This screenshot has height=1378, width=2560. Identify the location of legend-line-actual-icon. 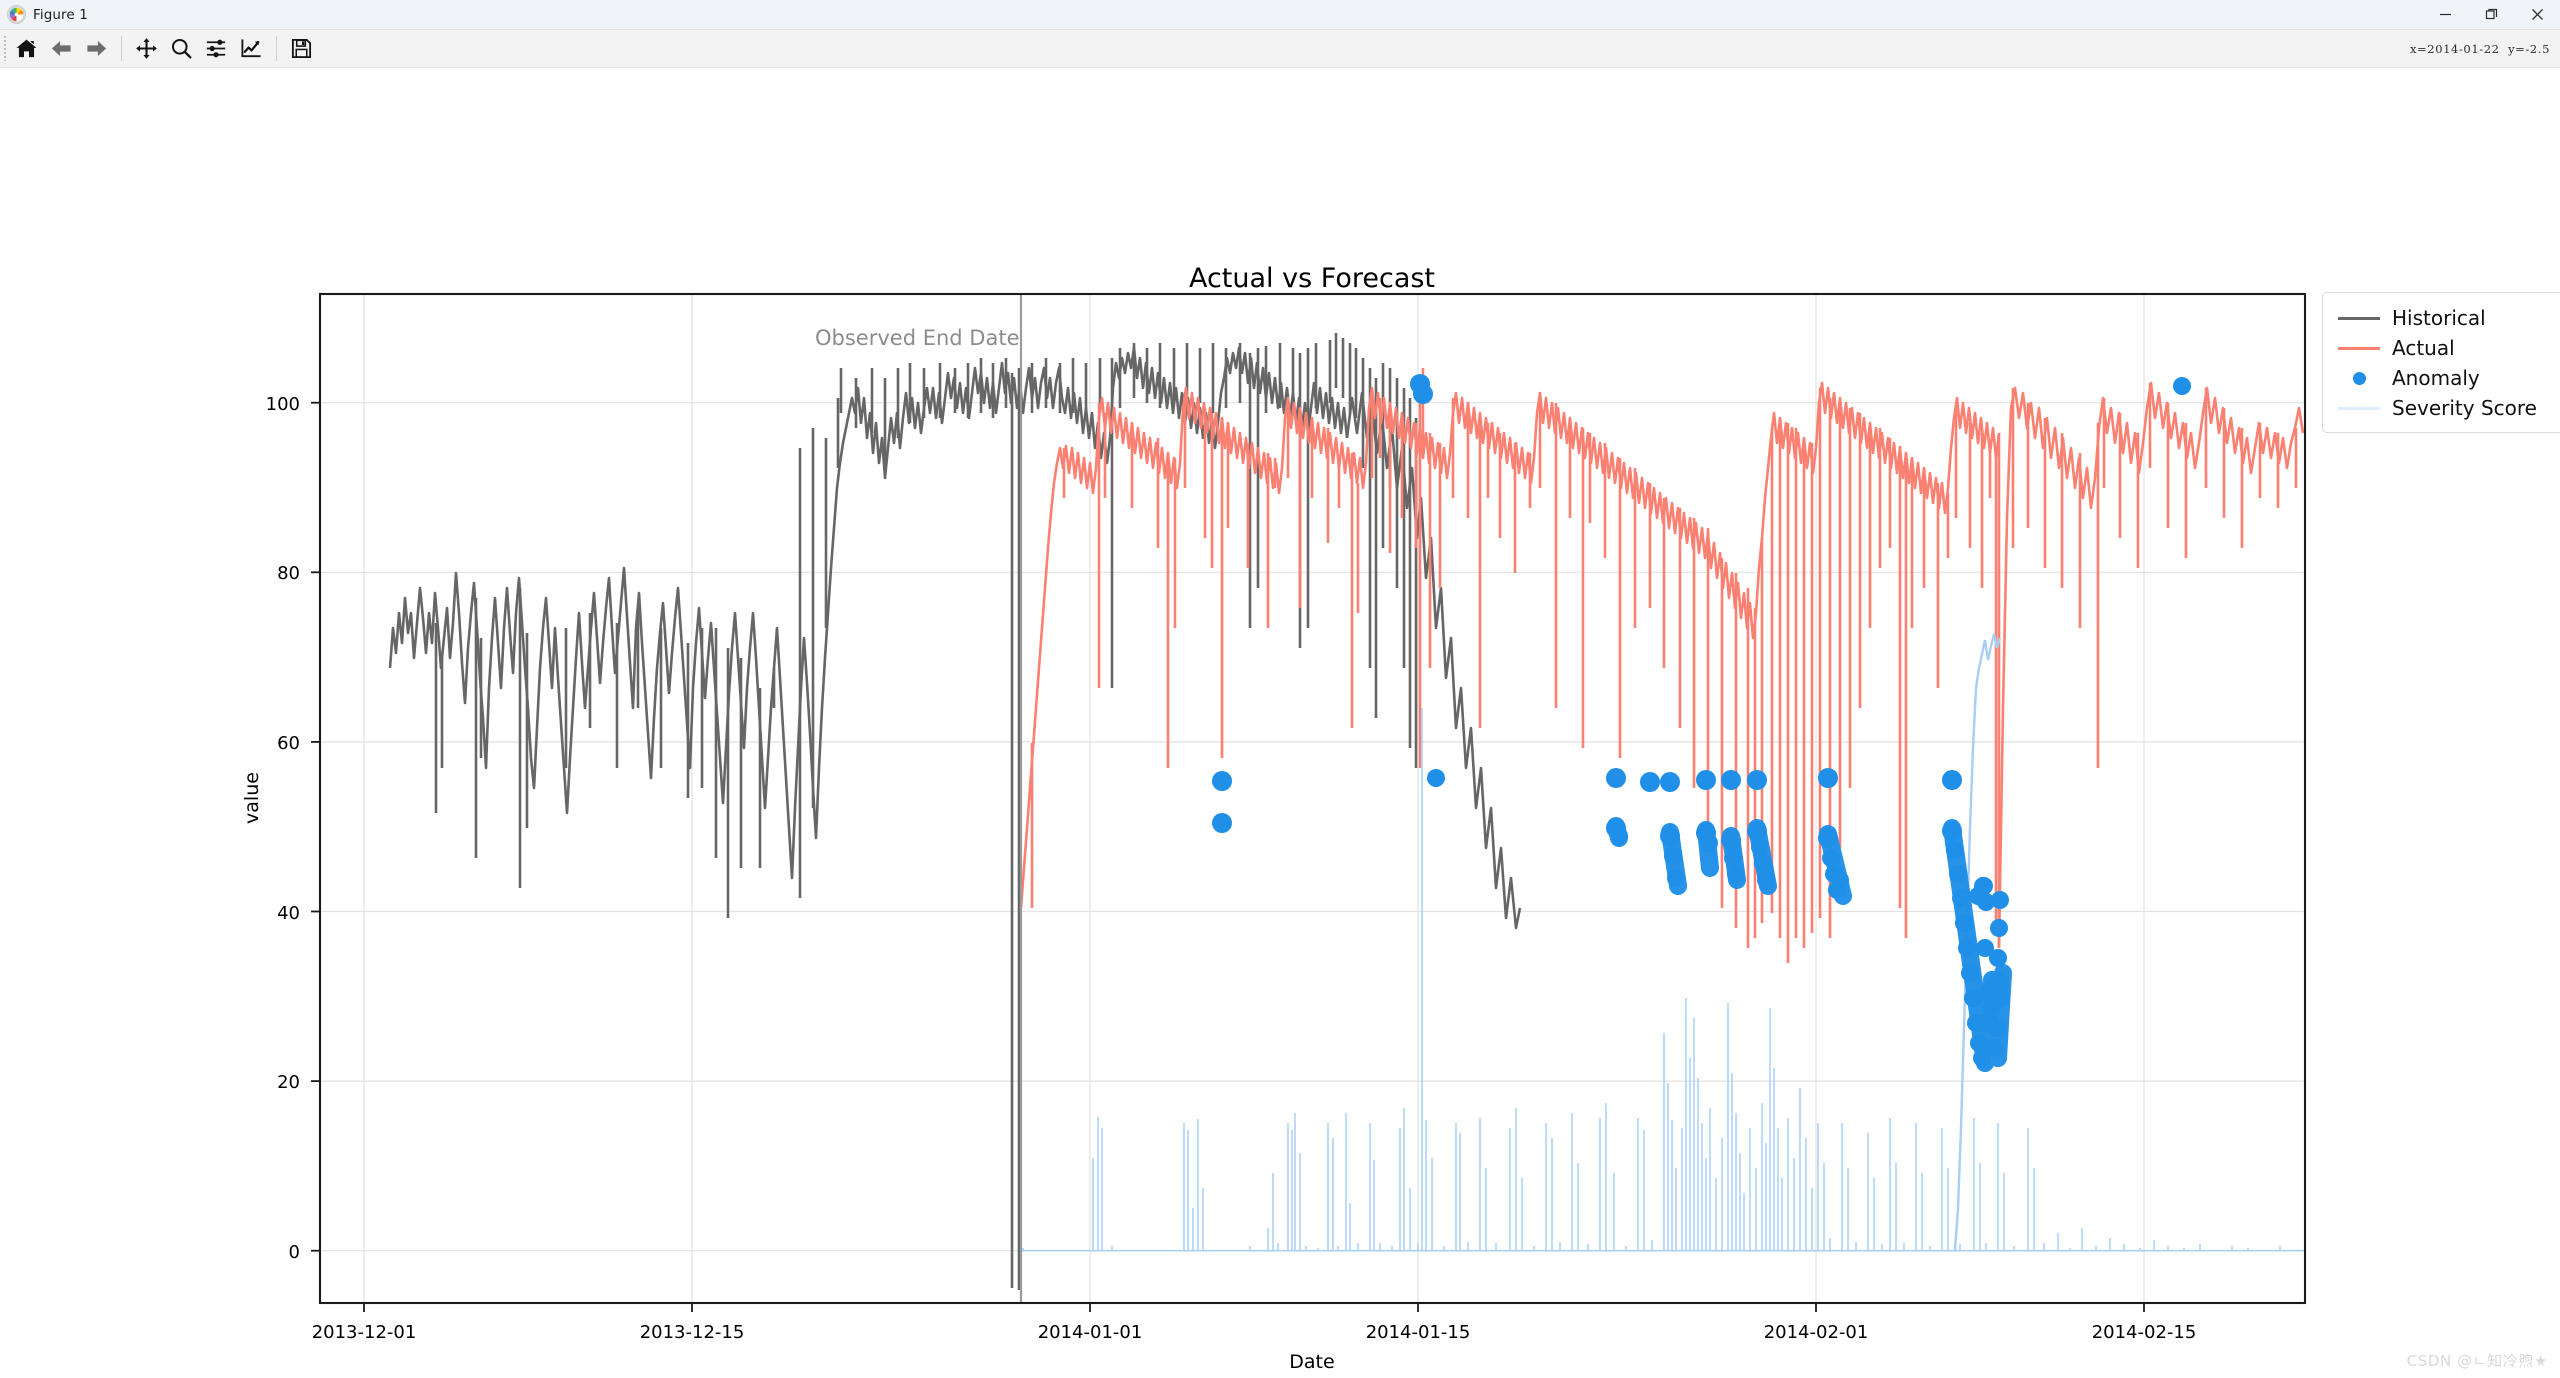
(2359, 348).